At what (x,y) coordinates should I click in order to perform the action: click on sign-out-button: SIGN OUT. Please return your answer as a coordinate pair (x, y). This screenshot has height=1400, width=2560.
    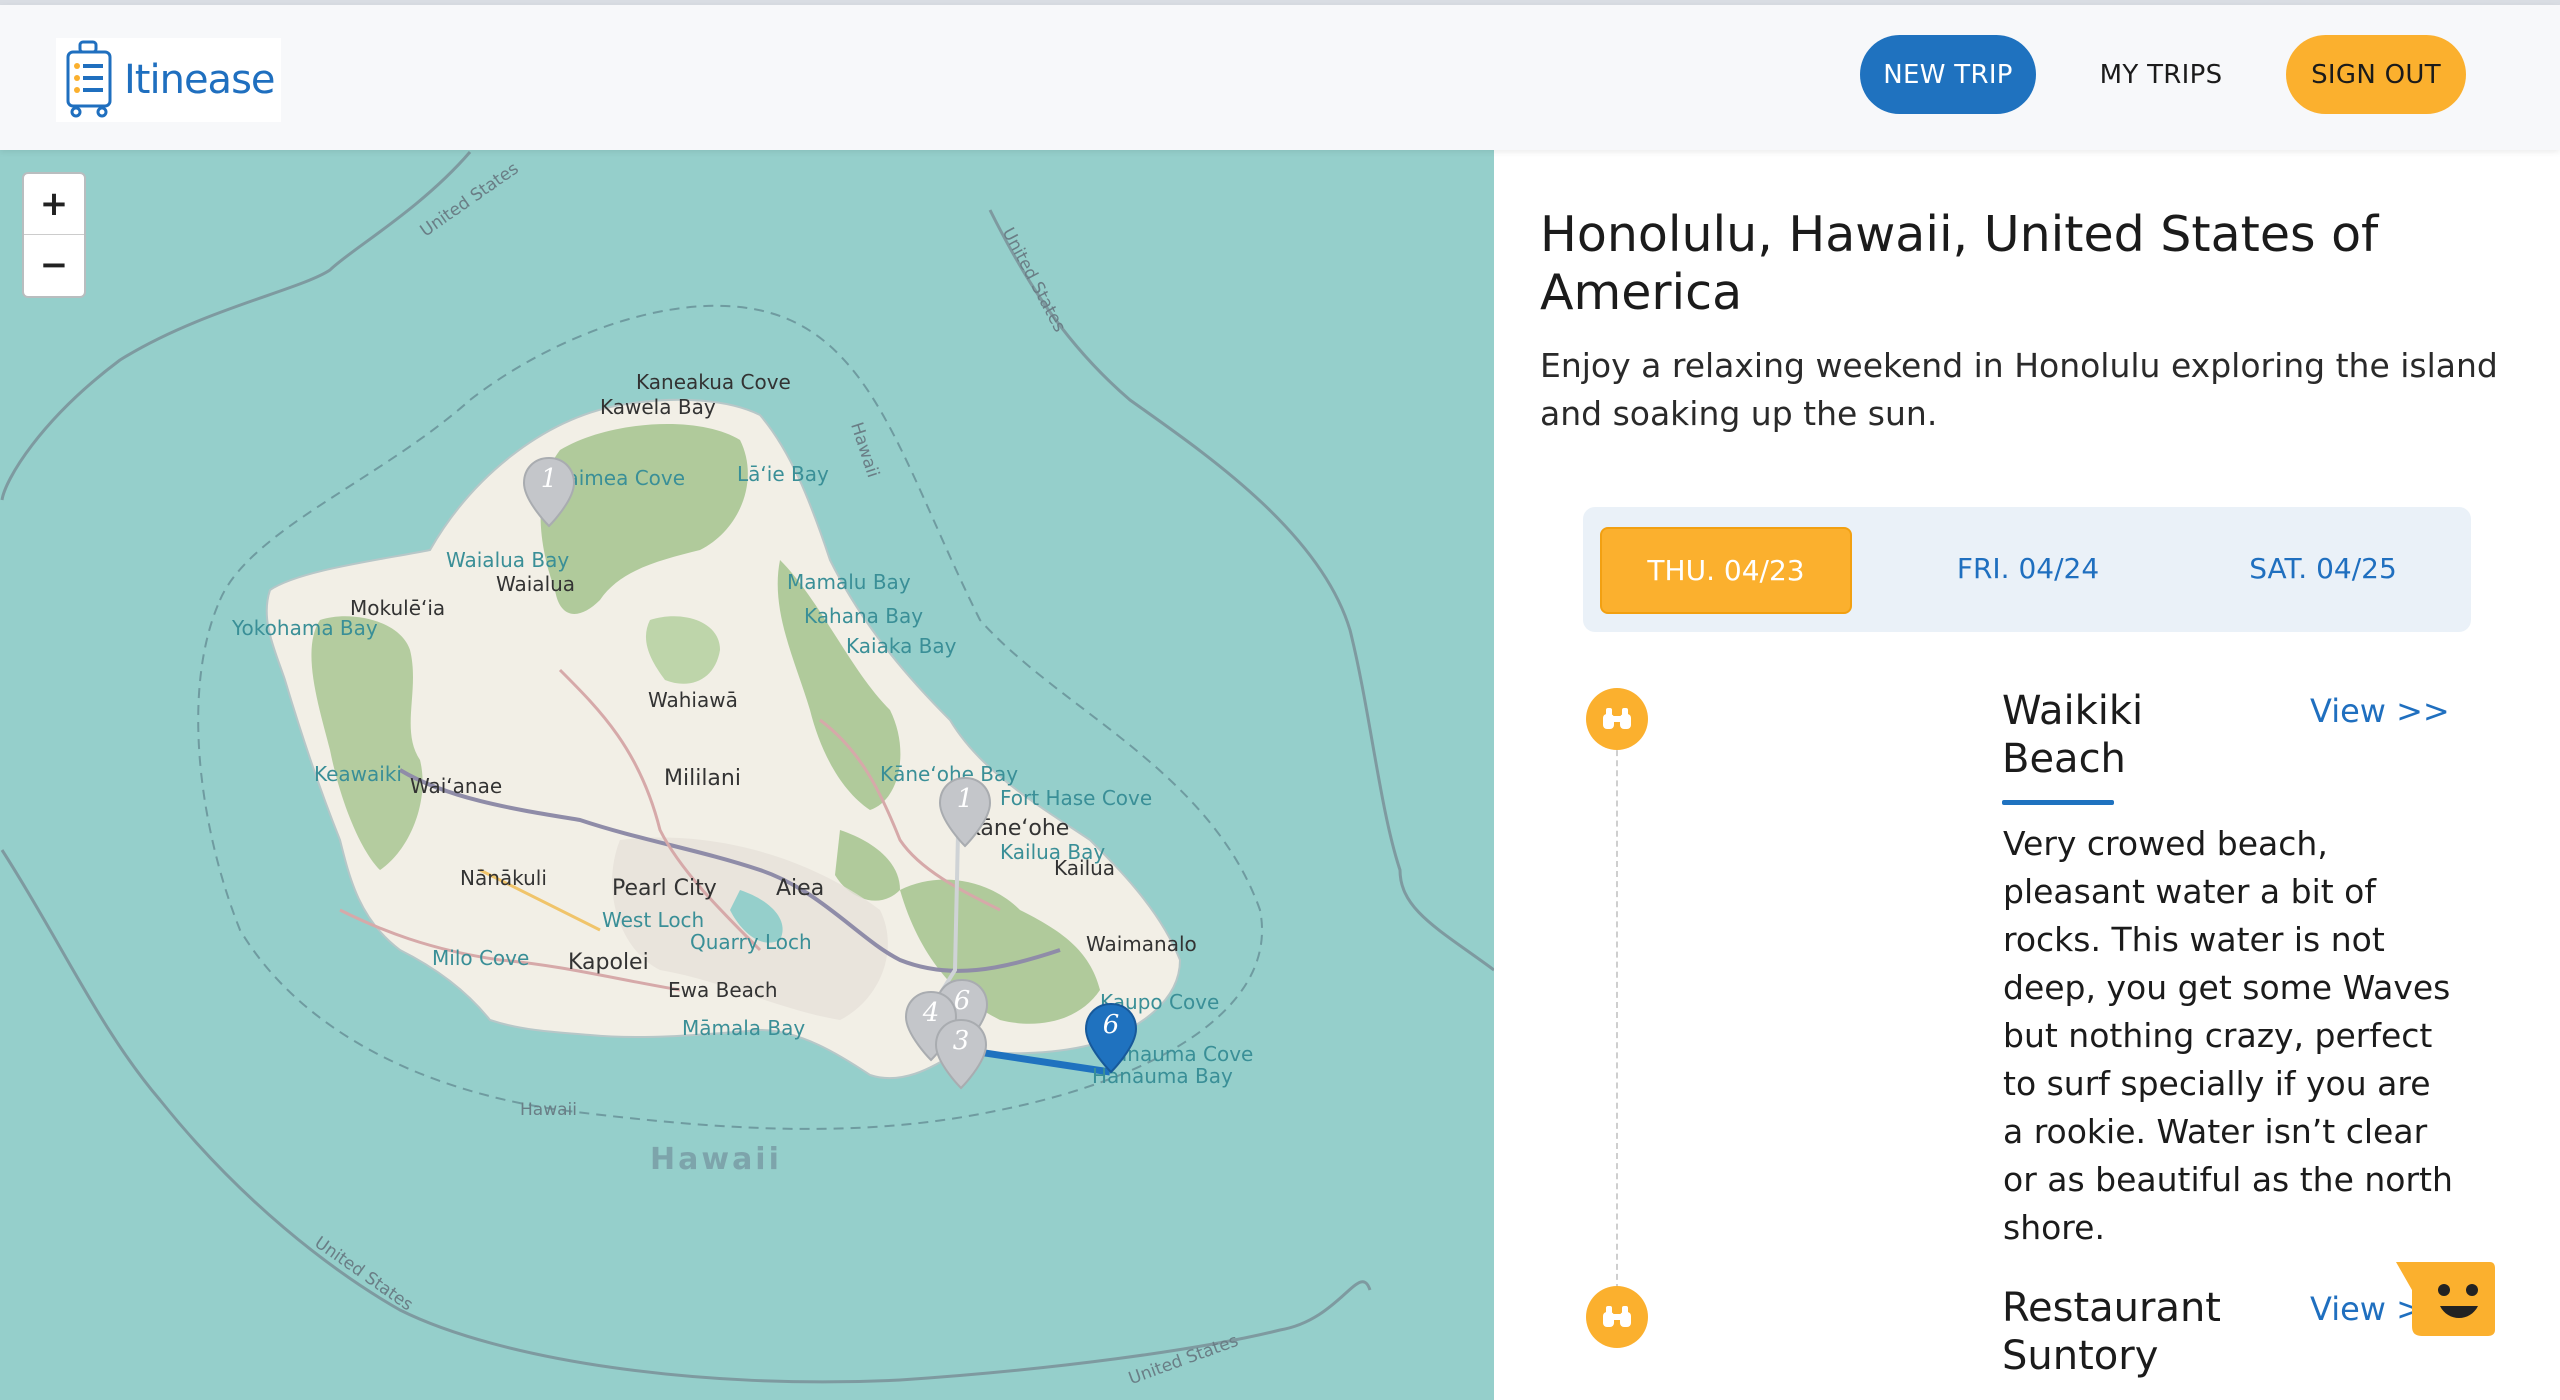
    Looking at the image, I should click on (2376, 74).